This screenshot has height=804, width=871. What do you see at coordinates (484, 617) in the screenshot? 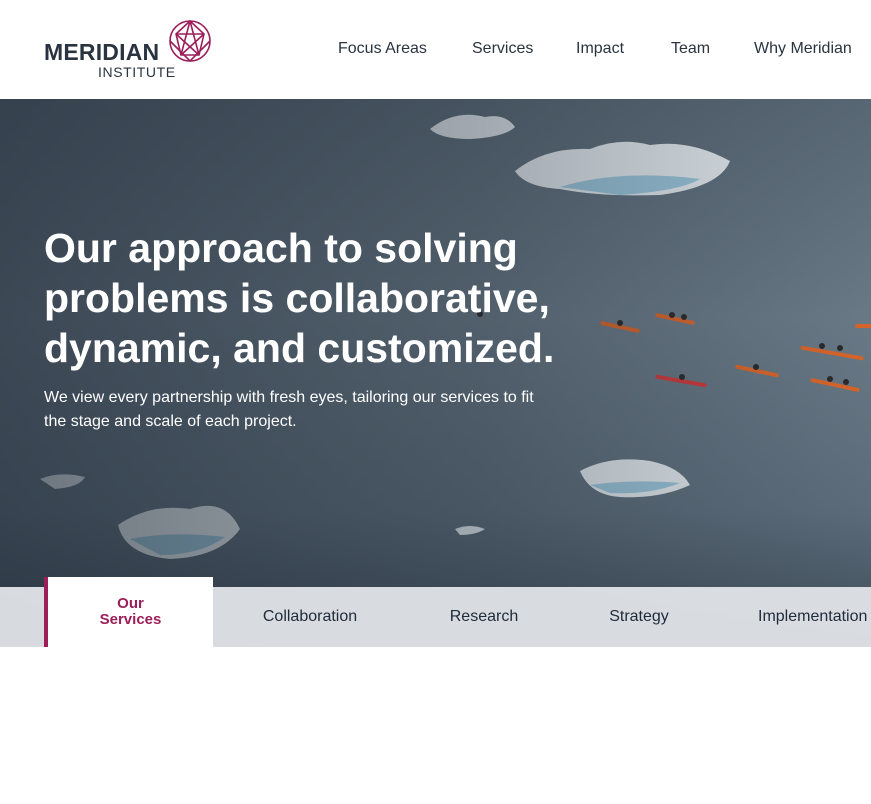
I see `tab-research: Research` at bounding box center [484, 617].